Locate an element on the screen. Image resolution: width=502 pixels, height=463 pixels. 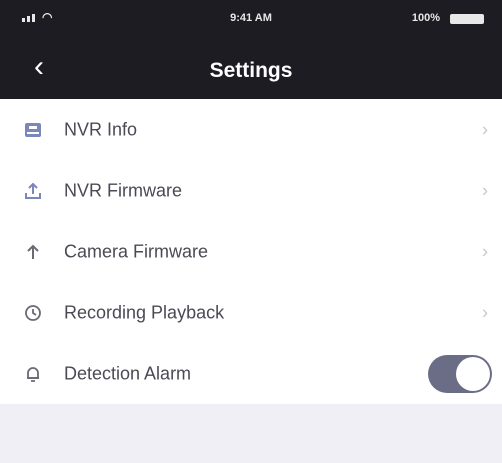
upload-icon is located at coordinates (33, 191).